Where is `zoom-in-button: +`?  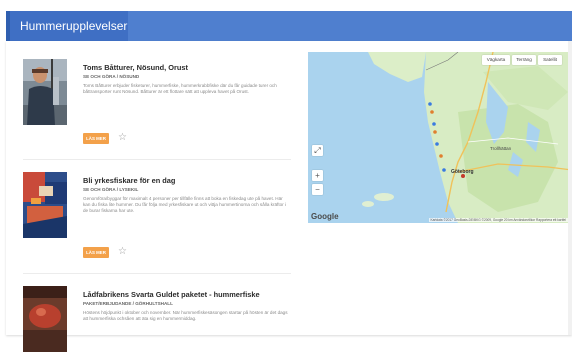 zoom-in-button: + is located at coordinates (317, 175).